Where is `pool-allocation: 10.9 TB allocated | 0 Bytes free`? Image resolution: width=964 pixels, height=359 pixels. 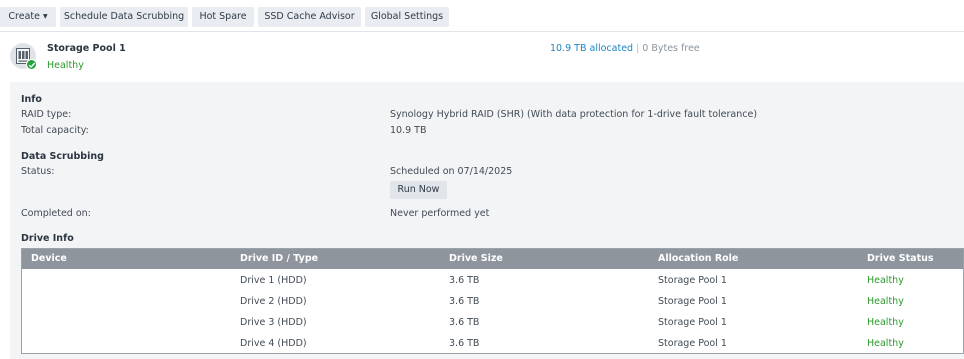 pool-allocation: 10.9 TB allocated | 0 Bytes free is located at coordinates (625, 48).